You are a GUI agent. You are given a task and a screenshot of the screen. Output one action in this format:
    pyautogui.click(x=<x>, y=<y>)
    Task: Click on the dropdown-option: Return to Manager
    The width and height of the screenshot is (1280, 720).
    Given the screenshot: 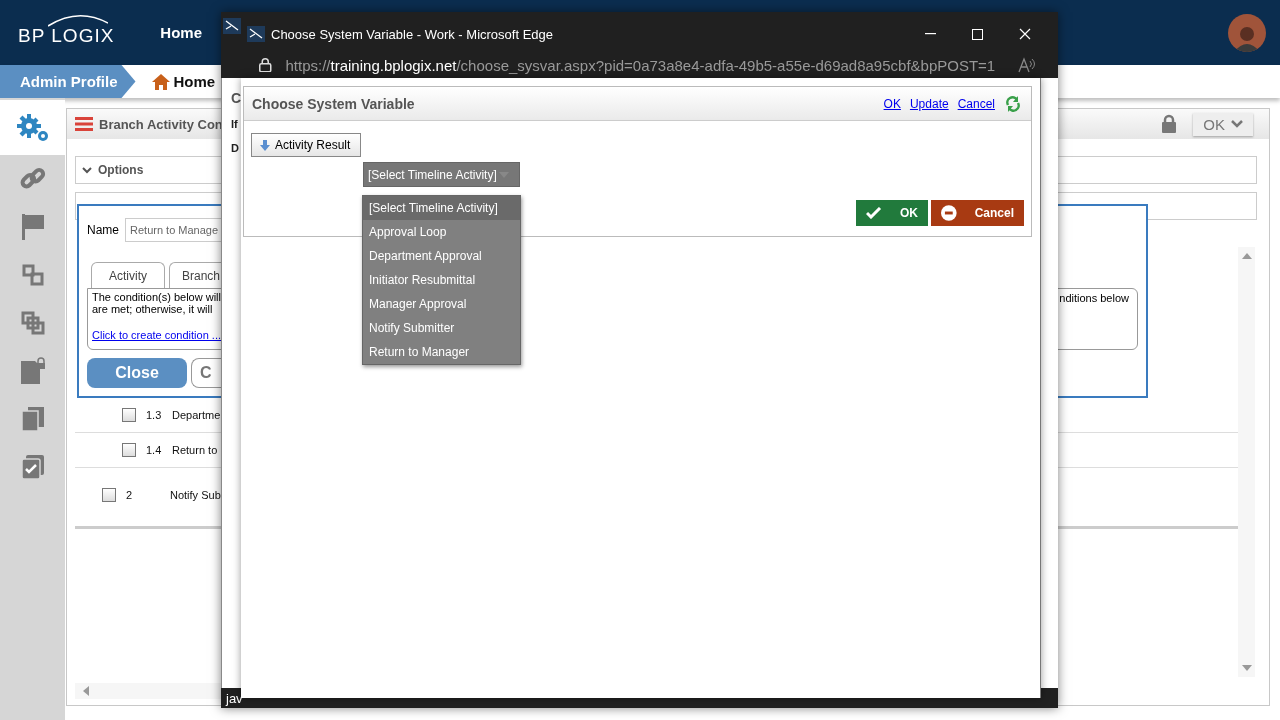 What is the action you would take?
    pyautogui.click(x=441, y=352)
    